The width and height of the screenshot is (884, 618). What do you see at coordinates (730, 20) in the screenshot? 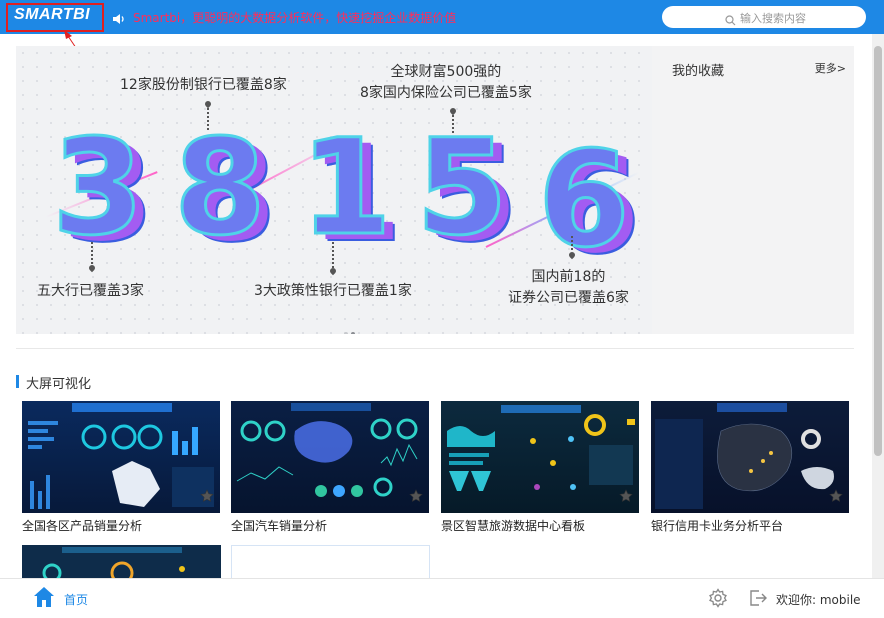
I see `search-icon` at bounding box center [730, 20].